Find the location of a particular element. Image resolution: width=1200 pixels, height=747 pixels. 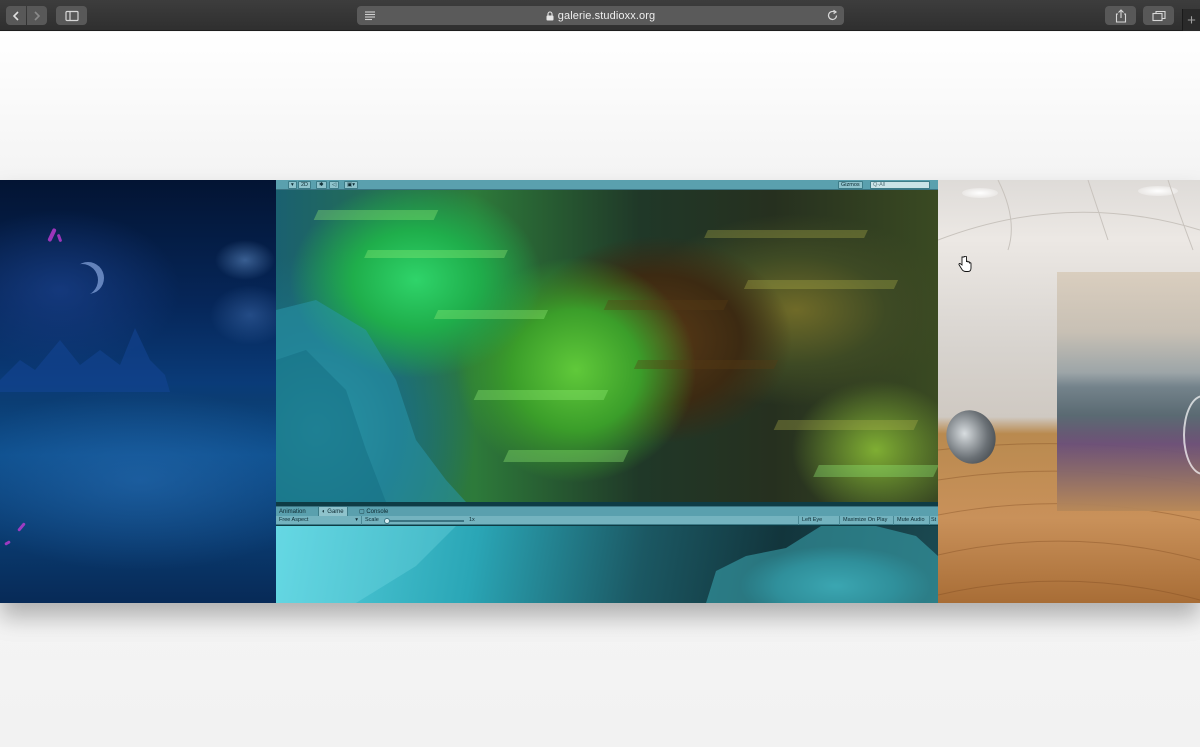

artwork-panel-underwater is located at coordinates (138, 391).